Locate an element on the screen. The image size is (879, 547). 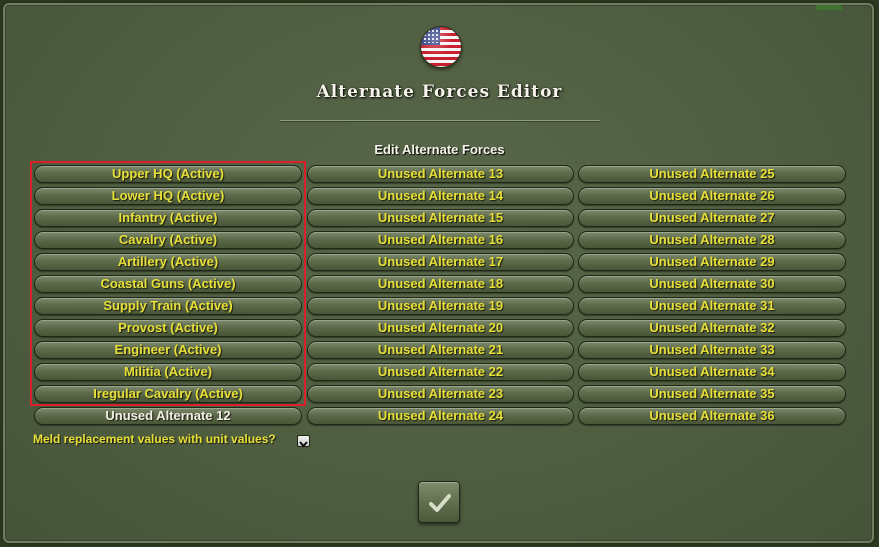
force-button: Unused Alternate 24 is located at coordinates (440, 416).